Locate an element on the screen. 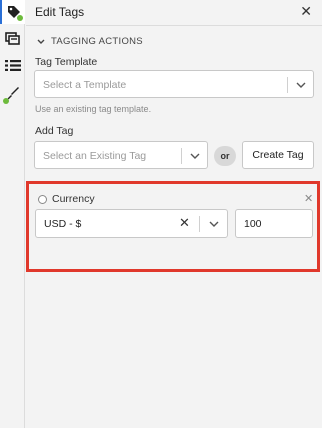  layers-icon is located at coordinates (12, 38).